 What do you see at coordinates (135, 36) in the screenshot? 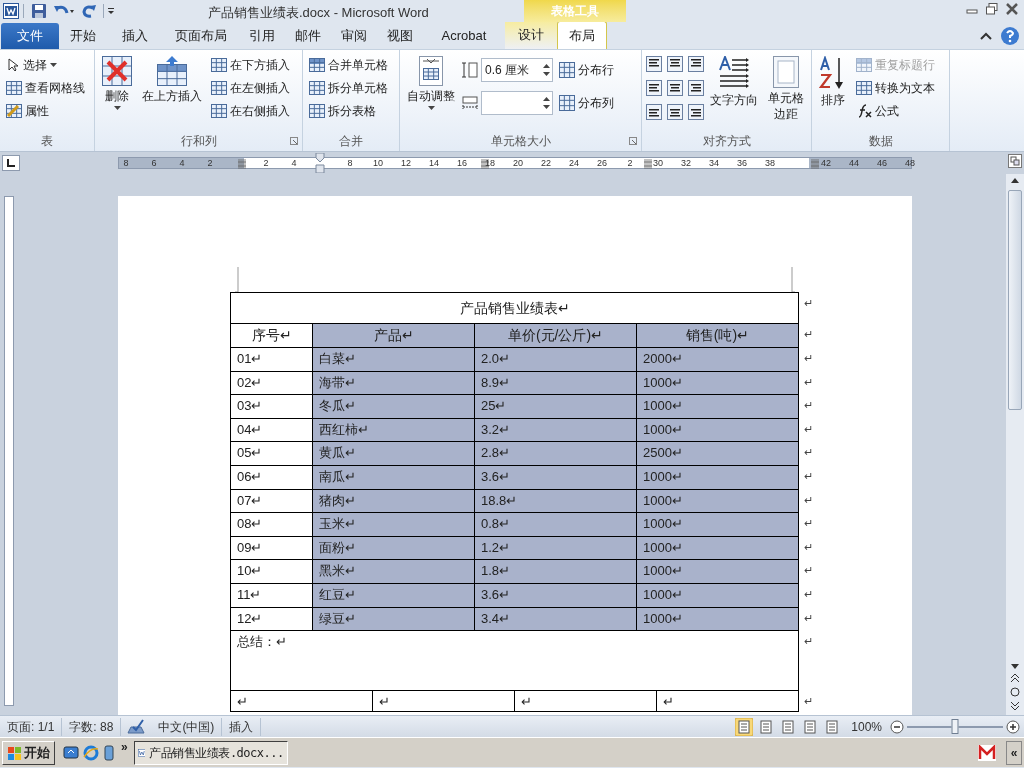
I see `ribbon-tab: 插入` at bounding box center [135, 36].